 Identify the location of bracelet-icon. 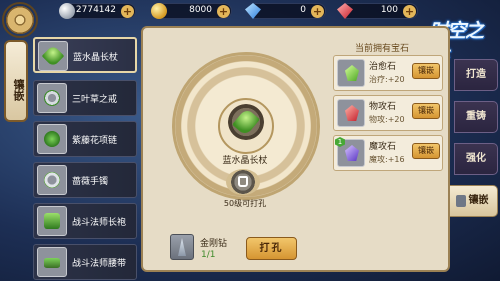
(52, 180).